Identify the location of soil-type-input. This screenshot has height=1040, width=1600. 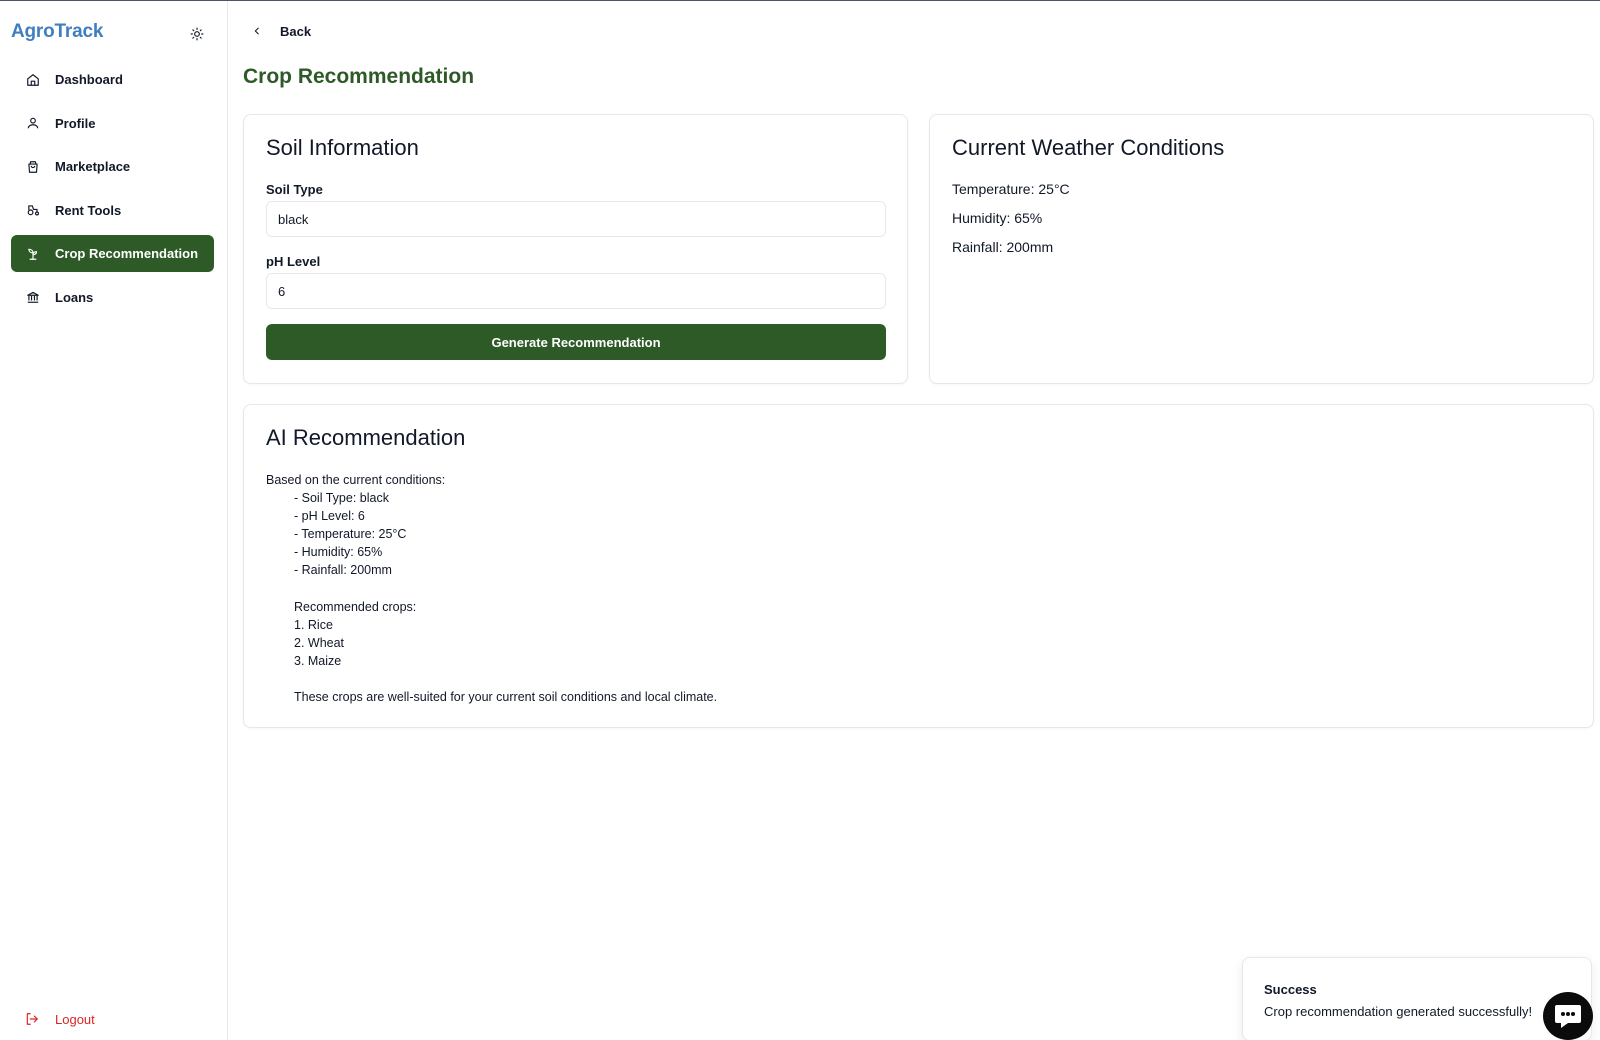
(576, 219).